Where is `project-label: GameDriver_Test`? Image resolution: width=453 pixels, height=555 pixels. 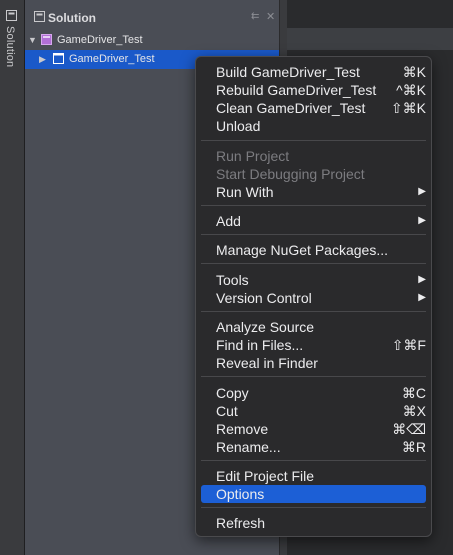 project-label: GameDriver_Test is located at coordinates (112, 59).